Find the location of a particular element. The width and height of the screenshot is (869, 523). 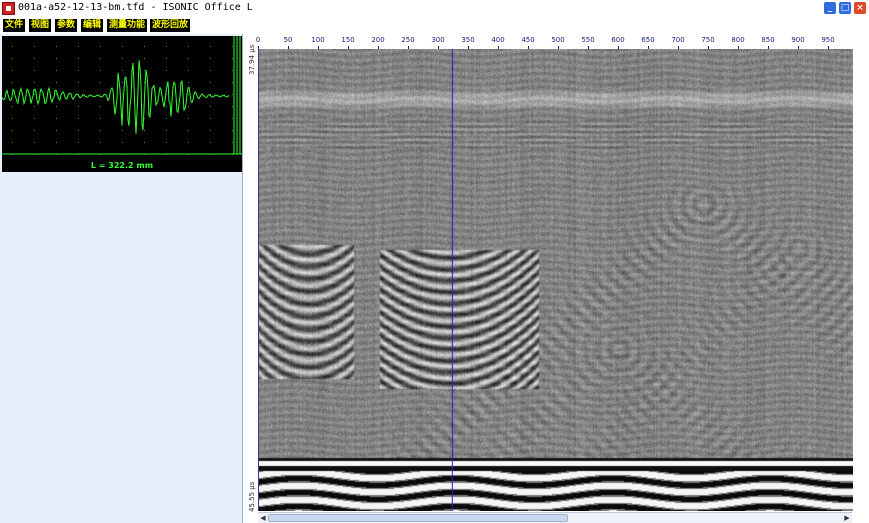

ruler-tick-label: 550 is located at coordinates (588, 40).